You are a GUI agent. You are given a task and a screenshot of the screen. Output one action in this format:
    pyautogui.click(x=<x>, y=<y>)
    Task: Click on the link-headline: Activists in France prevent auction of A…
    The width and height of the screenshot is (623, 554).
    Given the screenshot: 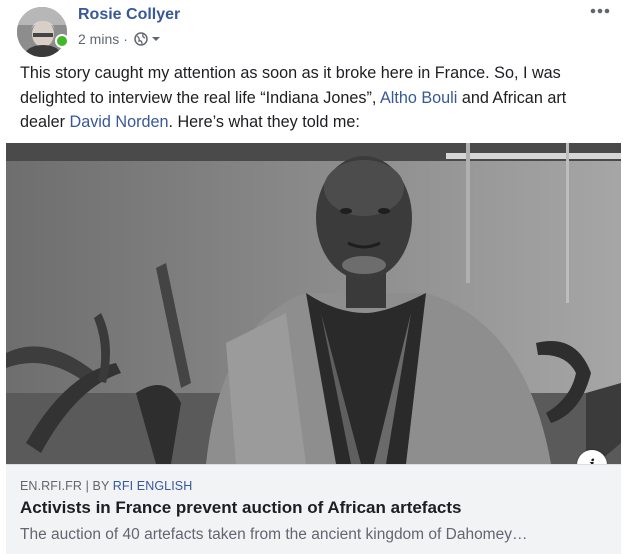 What is the action you would take?
    pyautogui.click(x=241, y=508)
    